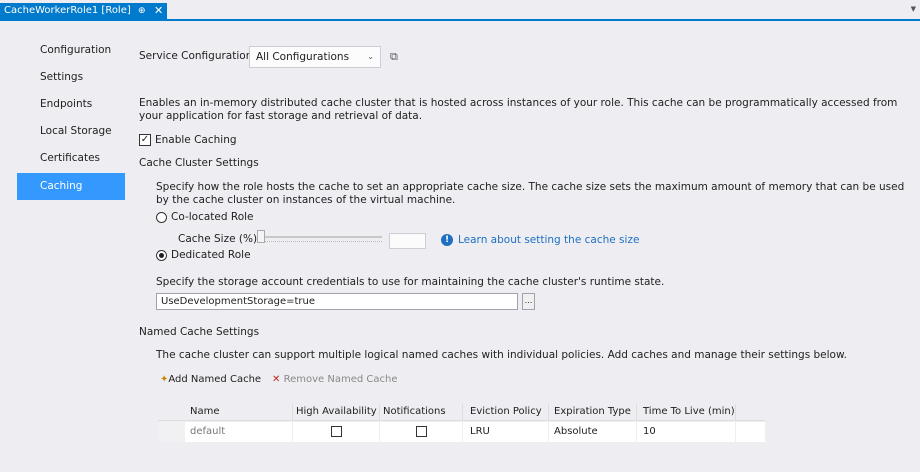 The image size is (920, 472). What do you see at coordinates (158, 11) in the screenshot?
I see `close-icon: ✕` at bounding box center [158, 11].